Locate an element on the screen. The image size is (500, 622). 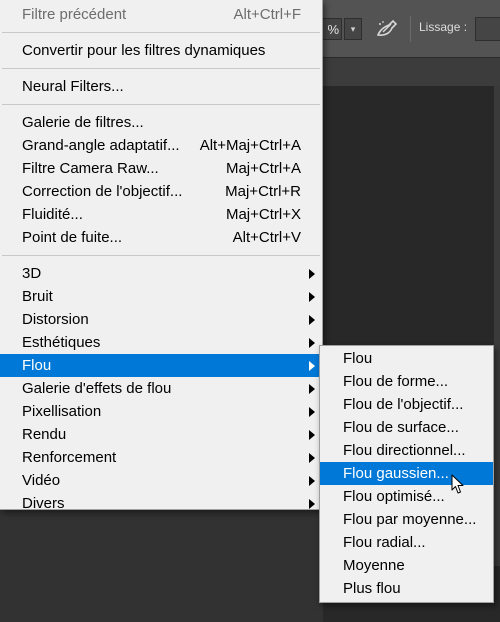
shortcut-label: Maj+Ctrl+A is located at coordinates (263, 168).